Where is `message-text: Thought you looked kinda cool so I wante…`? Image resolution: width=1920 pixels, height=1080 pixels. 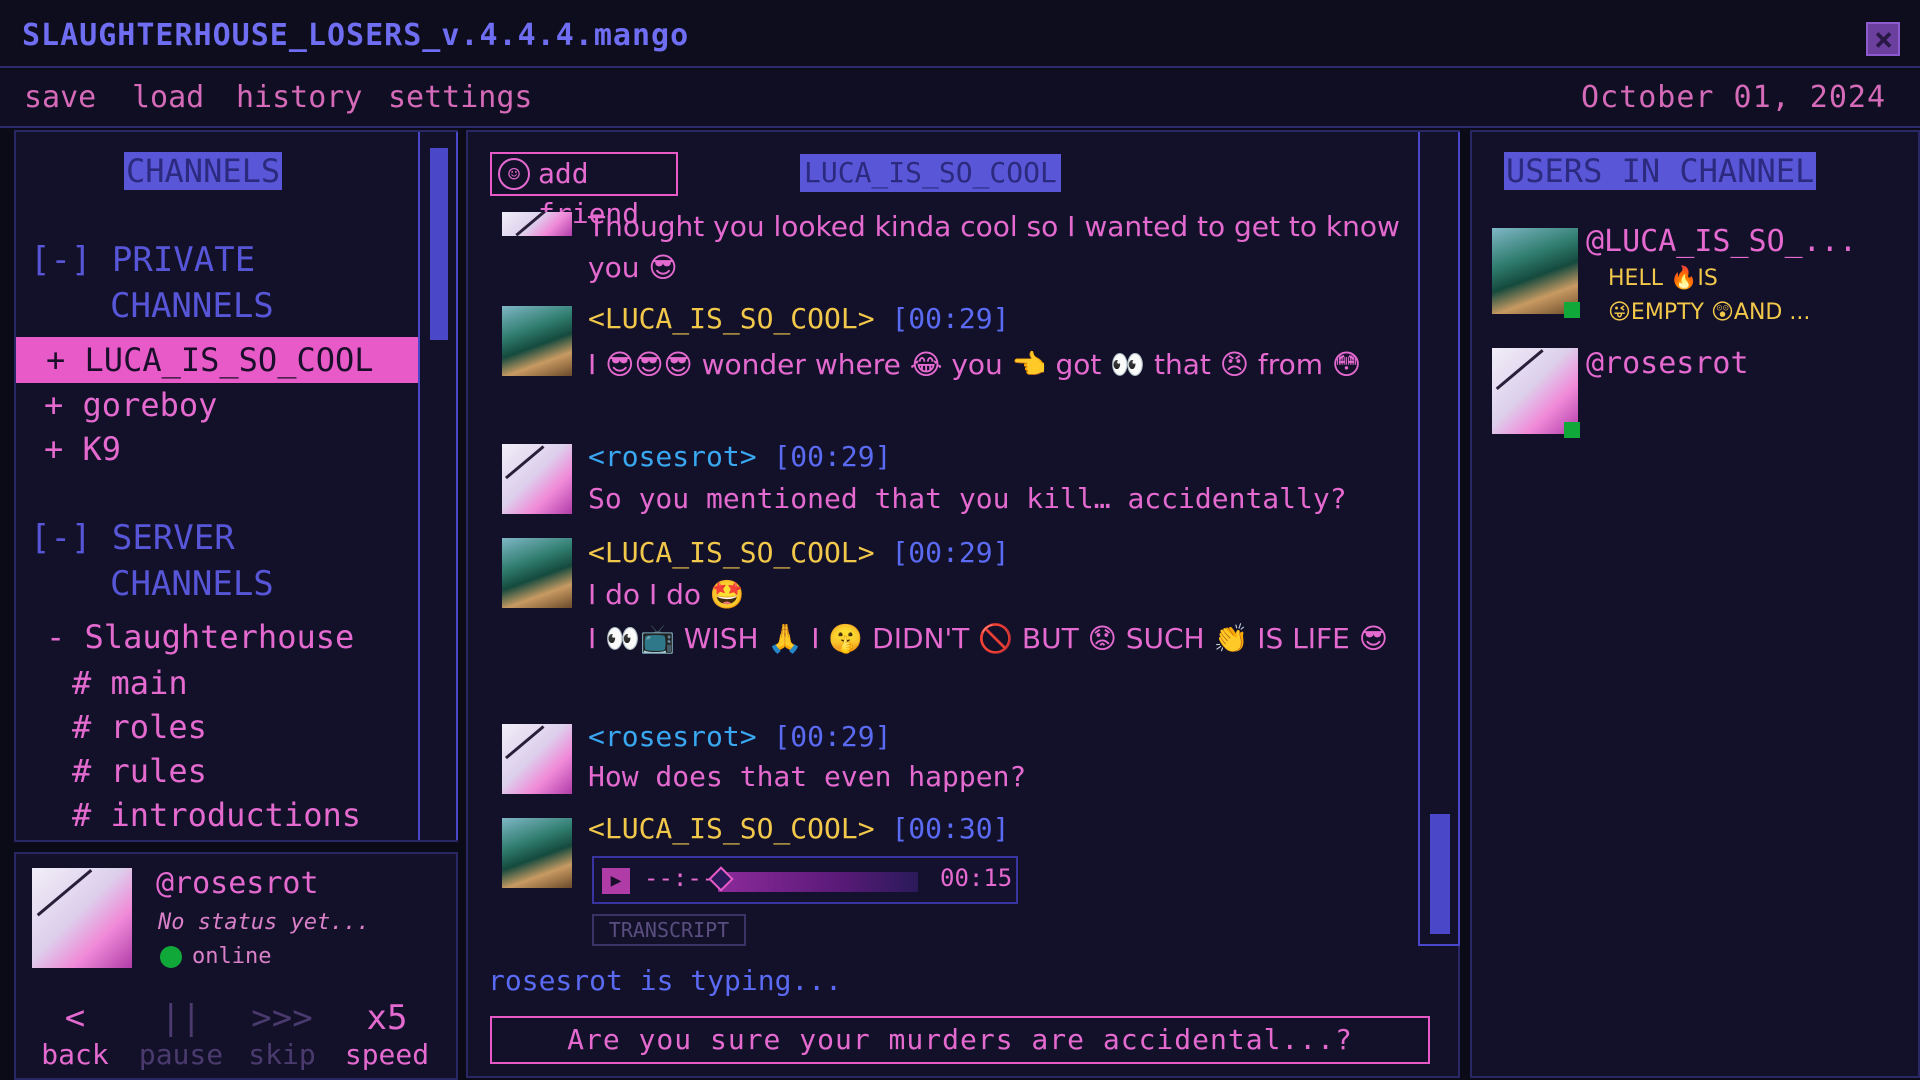 message-text: Thought you looked kinda cool so I wante… is located at coordinates (994, 247).